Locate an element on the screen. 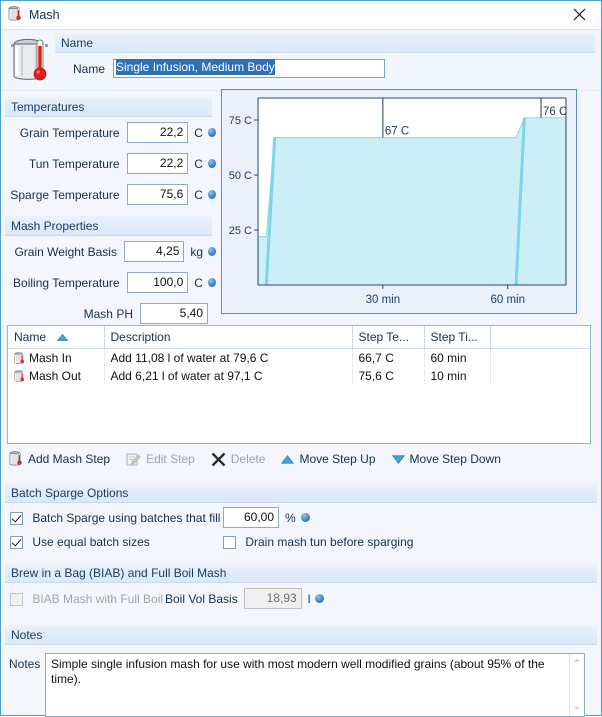  close-button is located at coordinates (579, 14).